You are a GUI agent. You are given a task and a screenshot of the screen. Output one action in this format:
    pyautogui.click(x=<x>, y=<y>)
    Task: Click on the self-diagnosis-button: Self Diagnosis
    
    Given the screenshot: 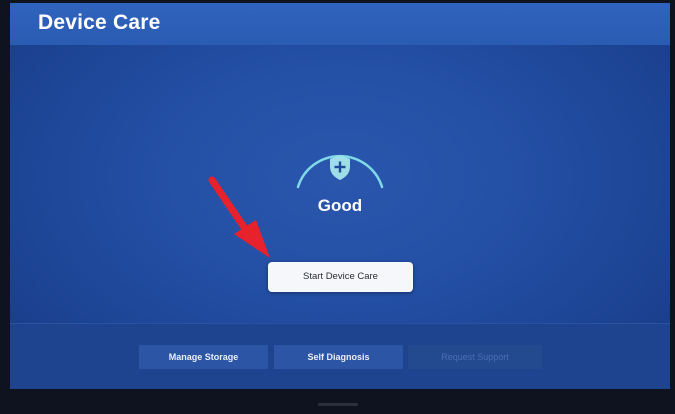 What is the action you would take?
    pyautogui.click(x=338, y=357)
    